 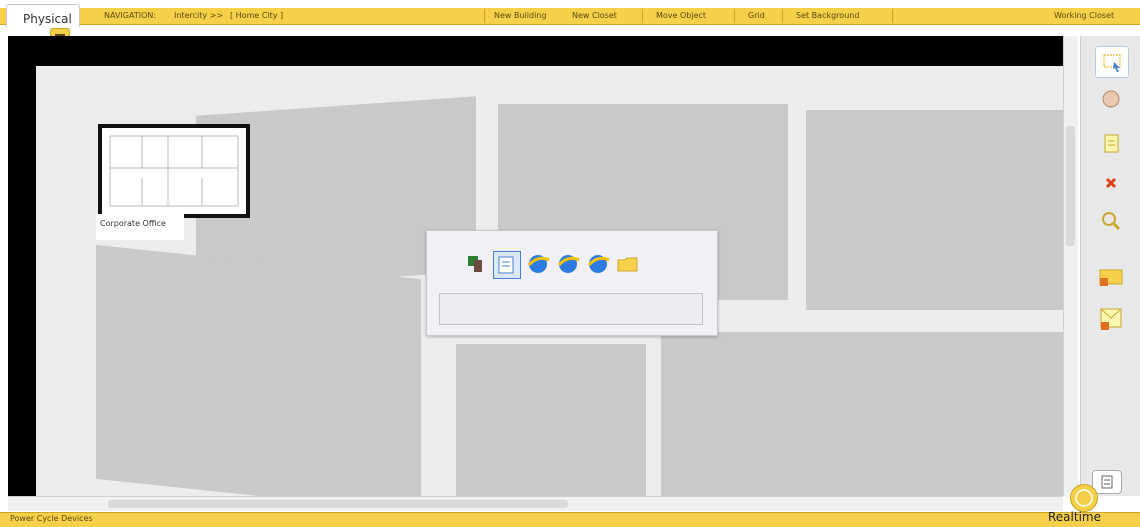 I want to click on note-tool-button, so click(x=1111, y=143).